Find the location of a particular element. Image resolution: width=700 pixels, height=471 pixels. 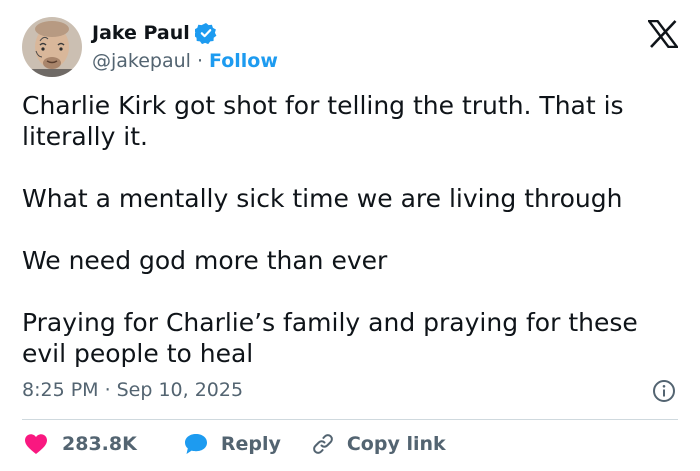

avatar is located at coordinates (52, 47).